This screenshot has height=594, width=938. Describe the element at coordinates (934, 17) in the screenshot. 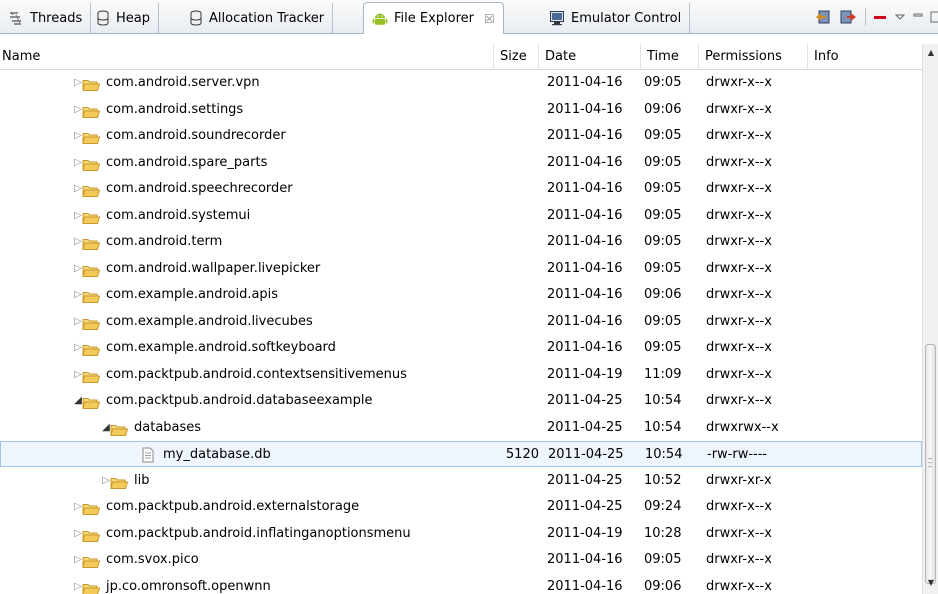

I see `maximize-icon` at that location.